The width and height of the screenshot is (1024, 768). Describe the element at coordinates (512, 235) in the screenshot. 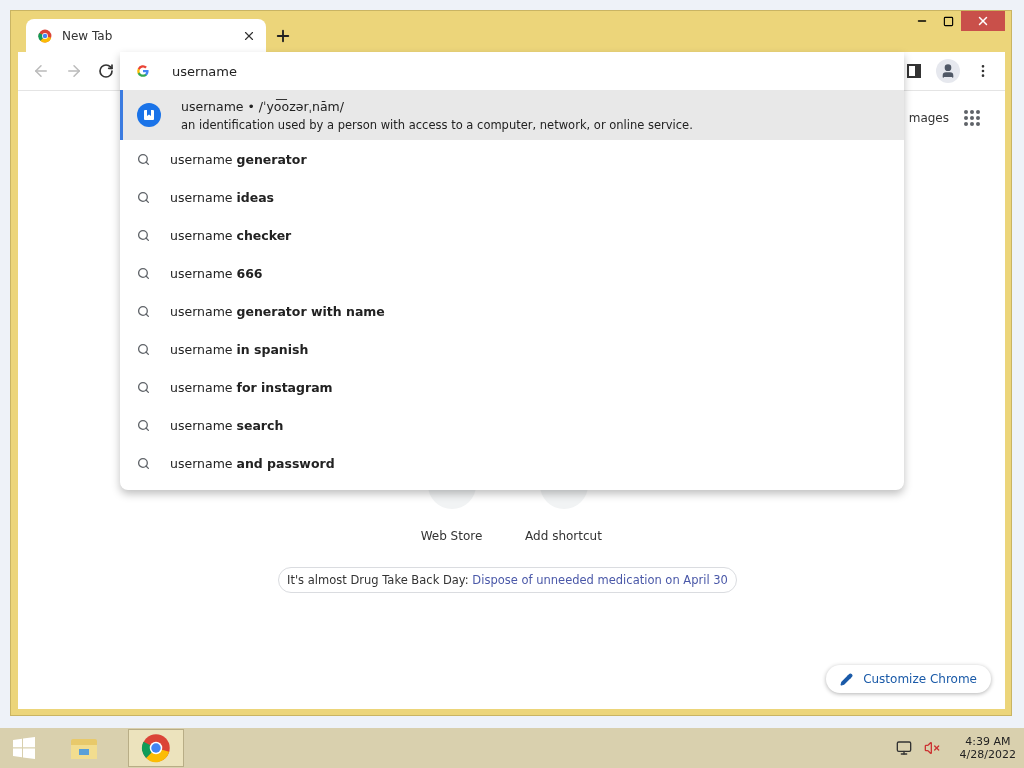

I see `search-suggestion: username checker` at that location.